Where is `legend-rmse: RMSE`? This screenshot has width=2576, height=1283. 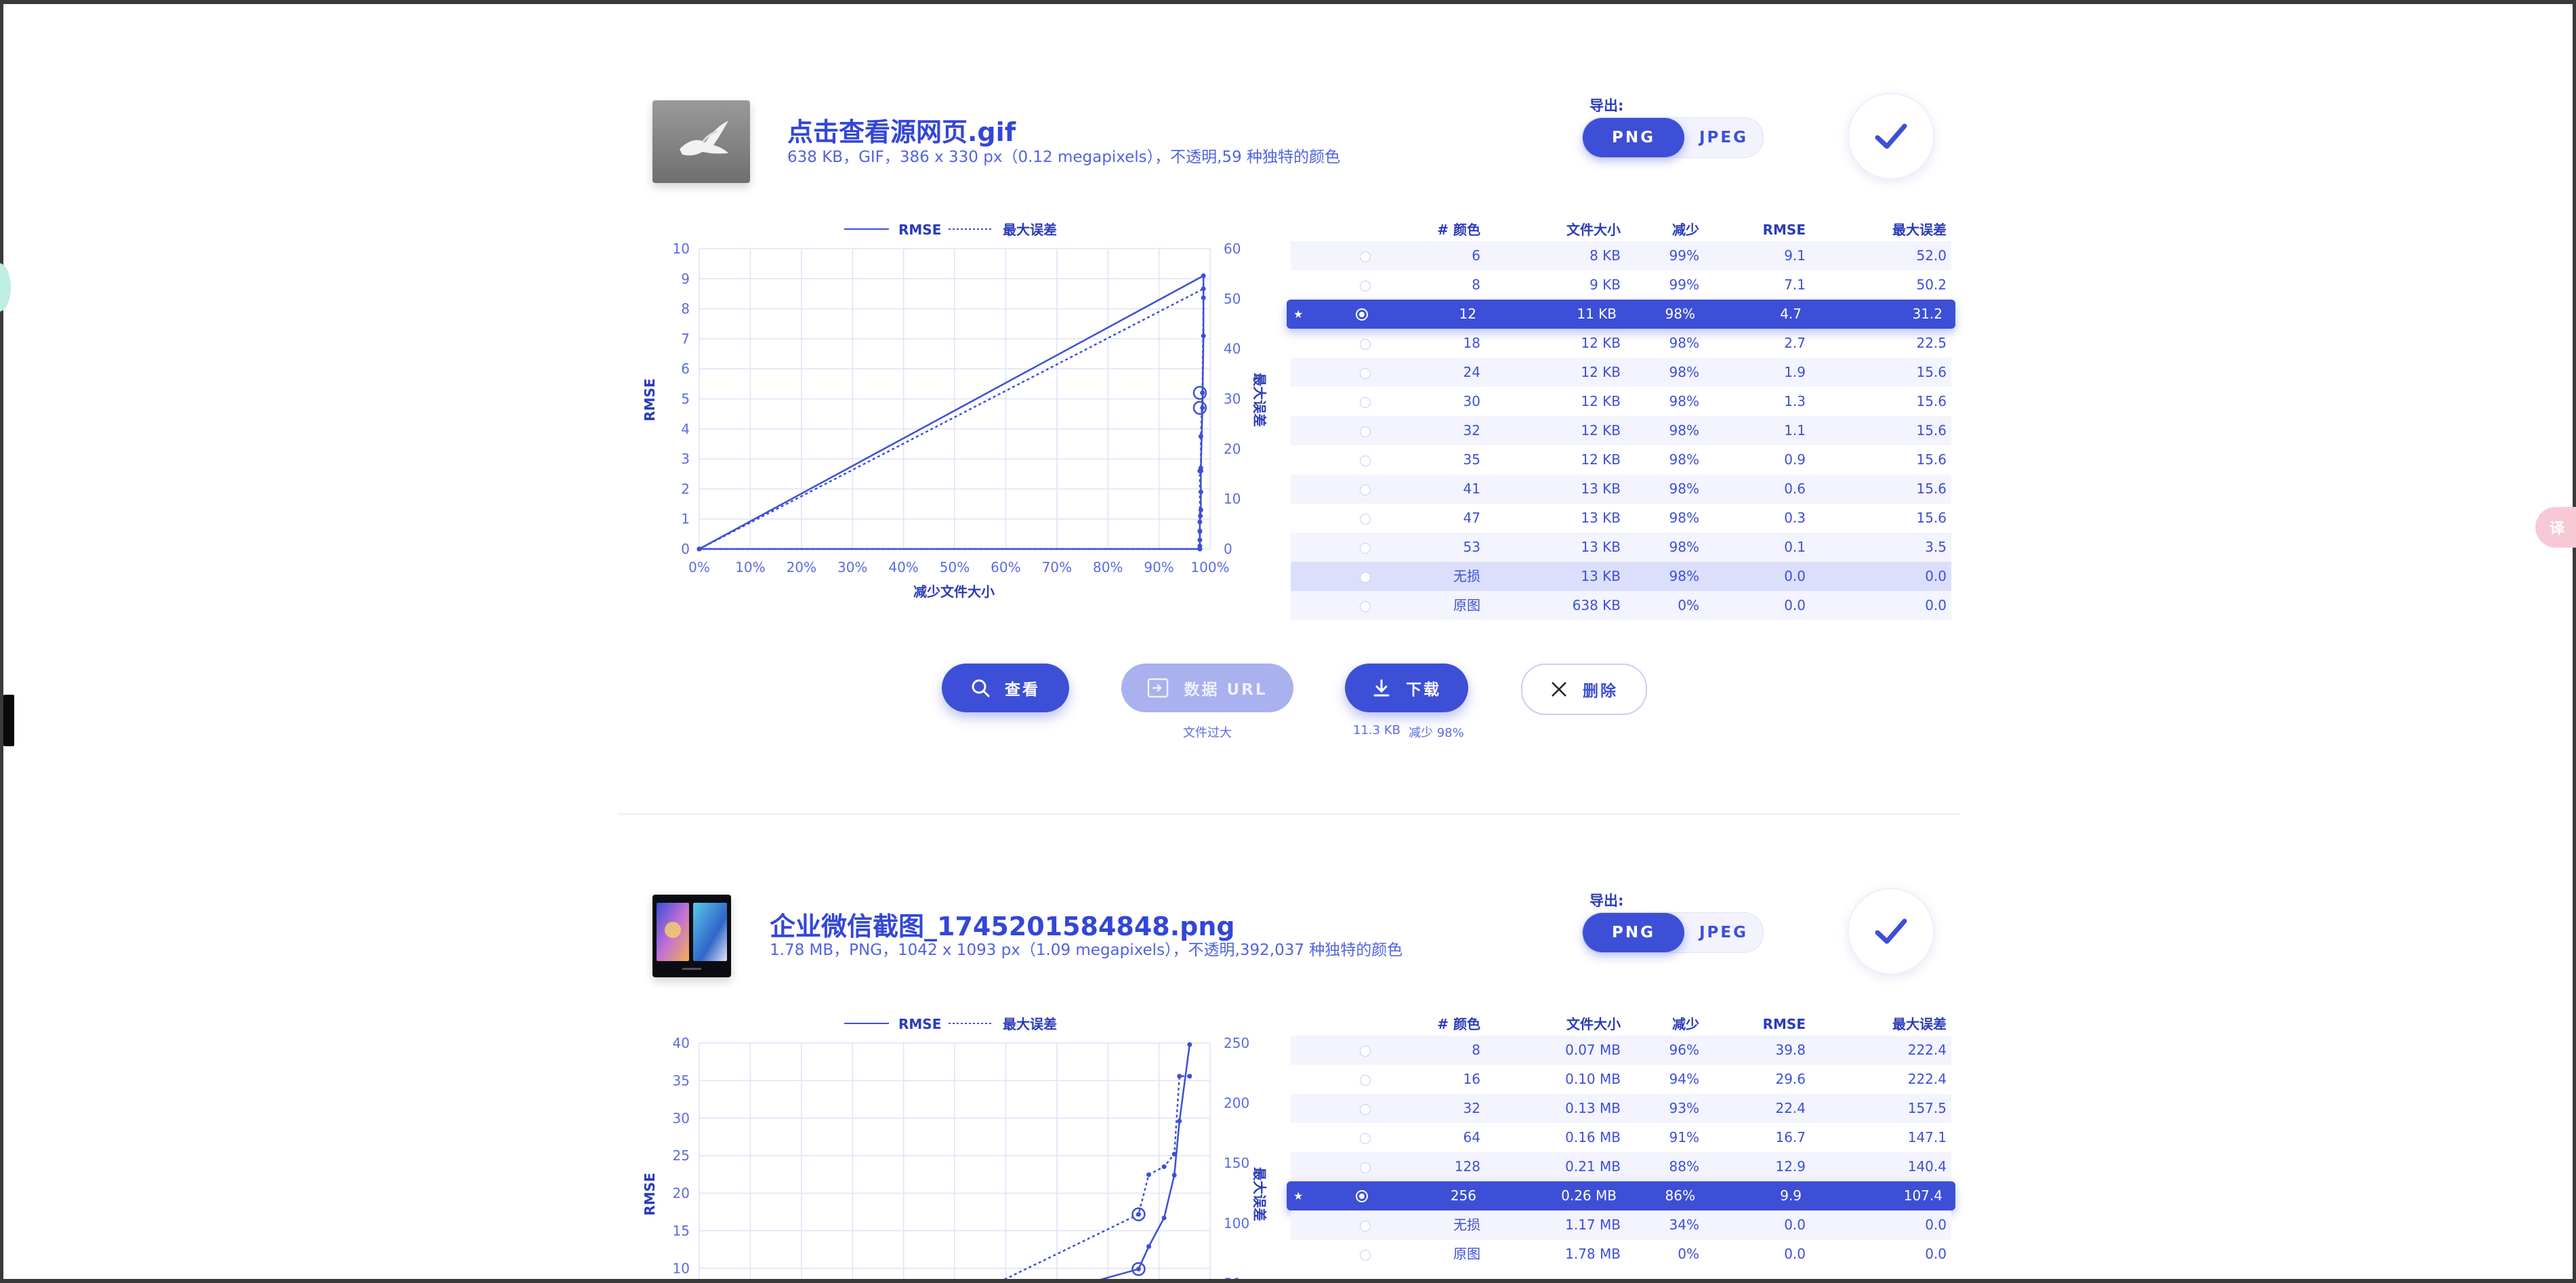
legend-rmse: RMSE is located at coordinates (919, 230).